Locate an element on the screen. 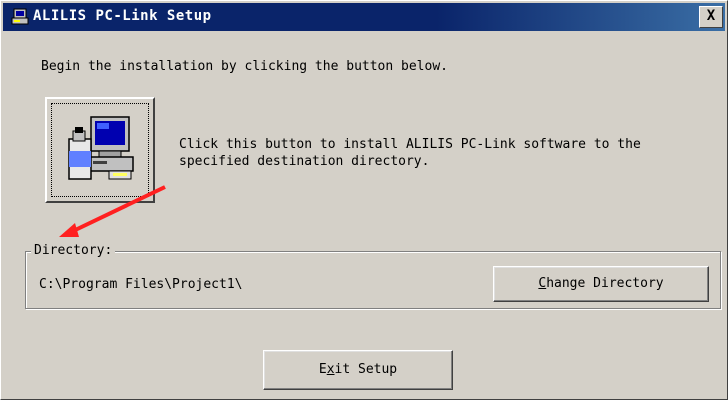  red-arrow-annotation is located at coordinates (112, 211).